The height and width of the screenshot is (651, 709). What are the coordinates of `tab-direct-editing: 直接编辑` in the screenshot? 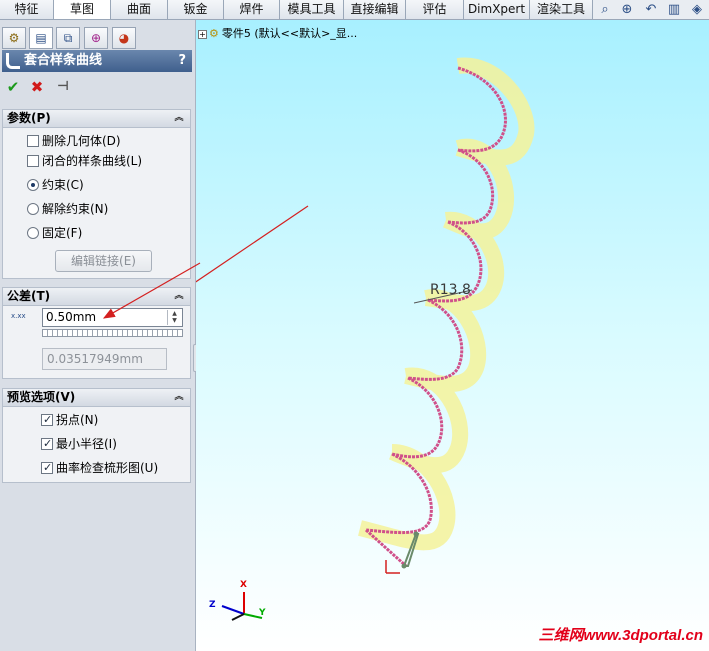 It's located at (375, 9).